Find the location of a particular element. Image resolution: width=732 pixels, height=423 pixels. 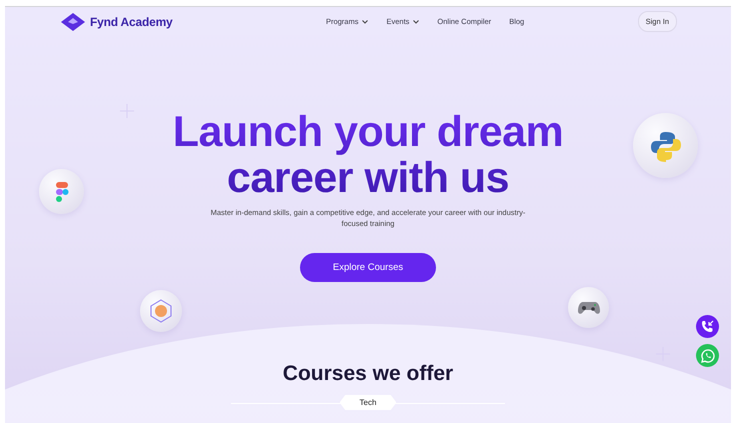

call-button is located at coordinates (707, 326).